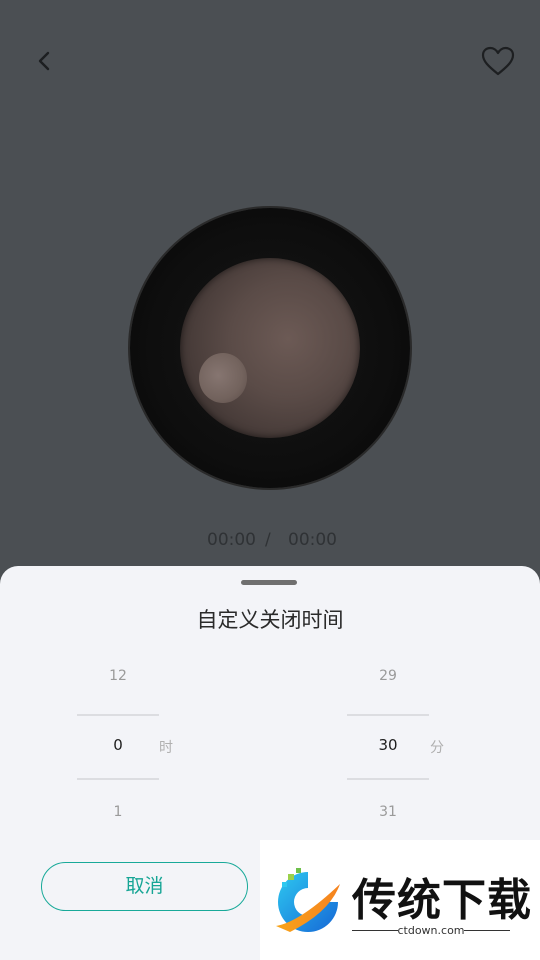 The width and height of the screenshot is (540, 960). What do you see at coordinates (166, 748) in the screenshot?
I see `hour-unit-label: 时` at bounding box center [166, 748].